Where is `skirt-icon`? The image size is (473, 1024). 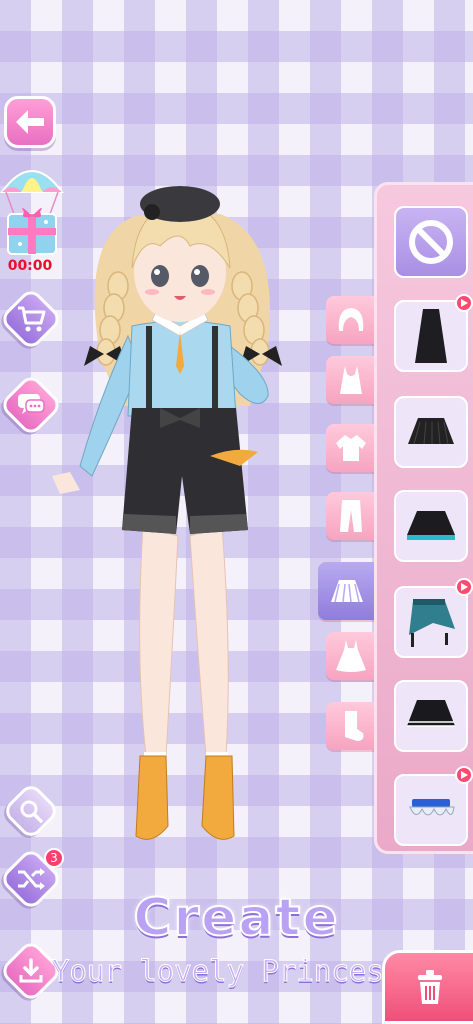 skirt-icon is located at coordinates (347, 591).